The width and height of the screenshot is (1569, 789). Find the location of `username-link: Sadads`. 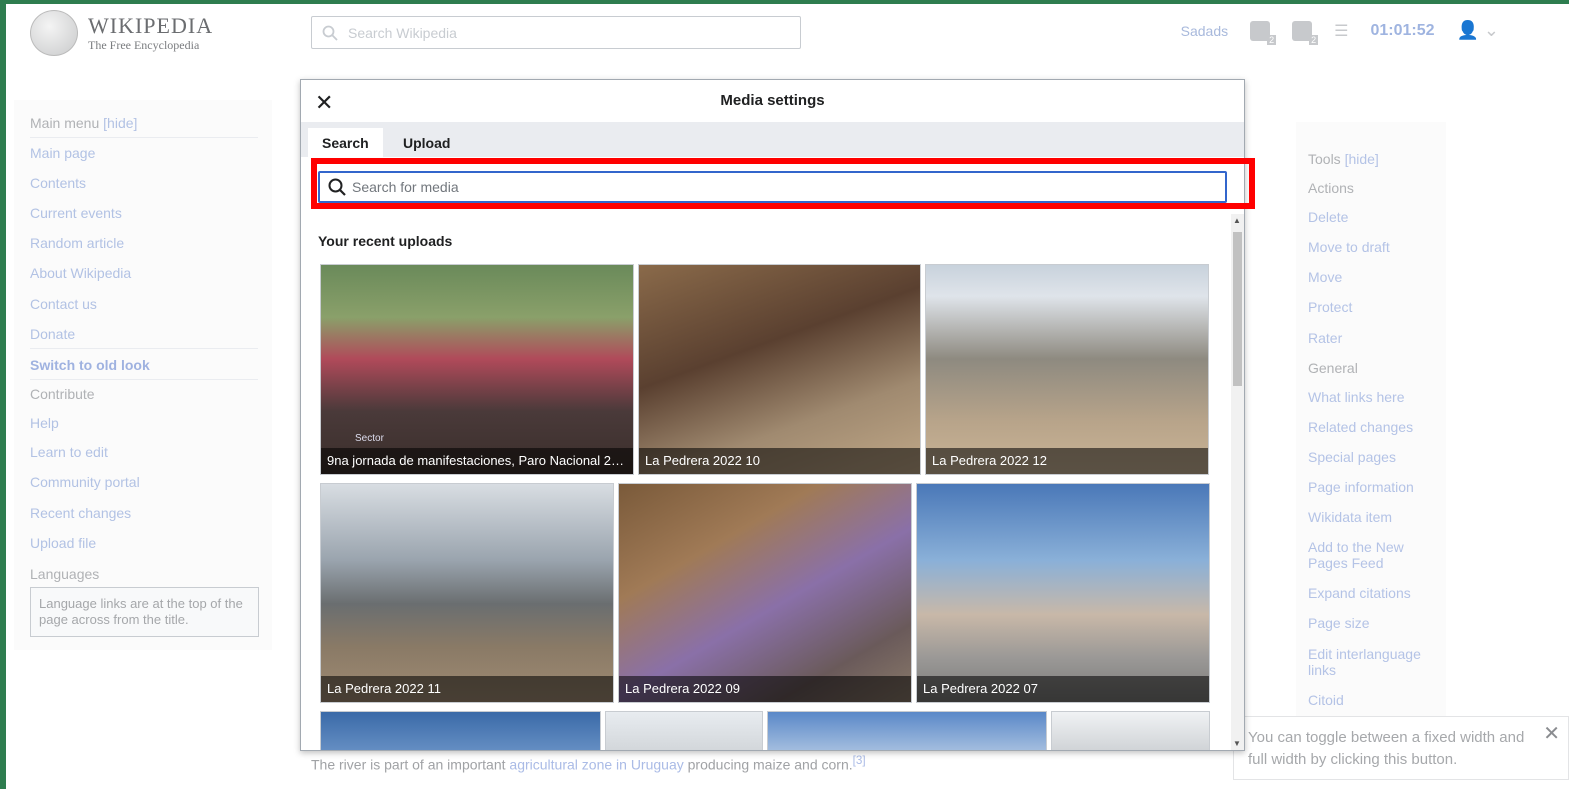

username-link: Sadads is located at coordinates (1204, 31).